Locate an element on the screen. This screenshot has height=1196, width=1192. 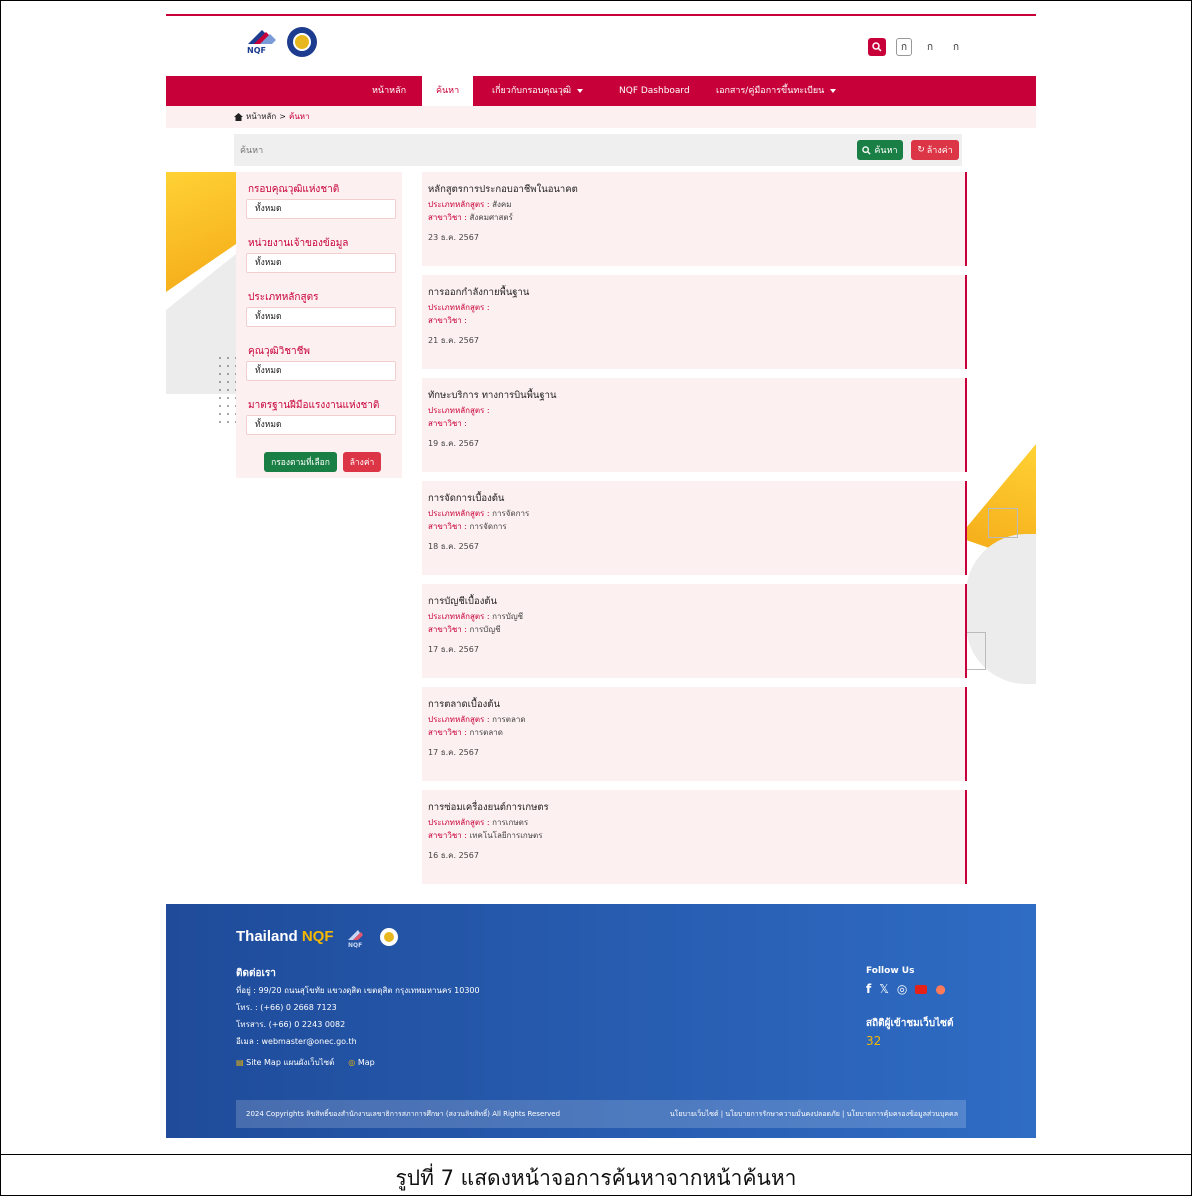
contact-phone: โทร. : (+66) 0 2668 7123 is located at coordinates (286, 1007).